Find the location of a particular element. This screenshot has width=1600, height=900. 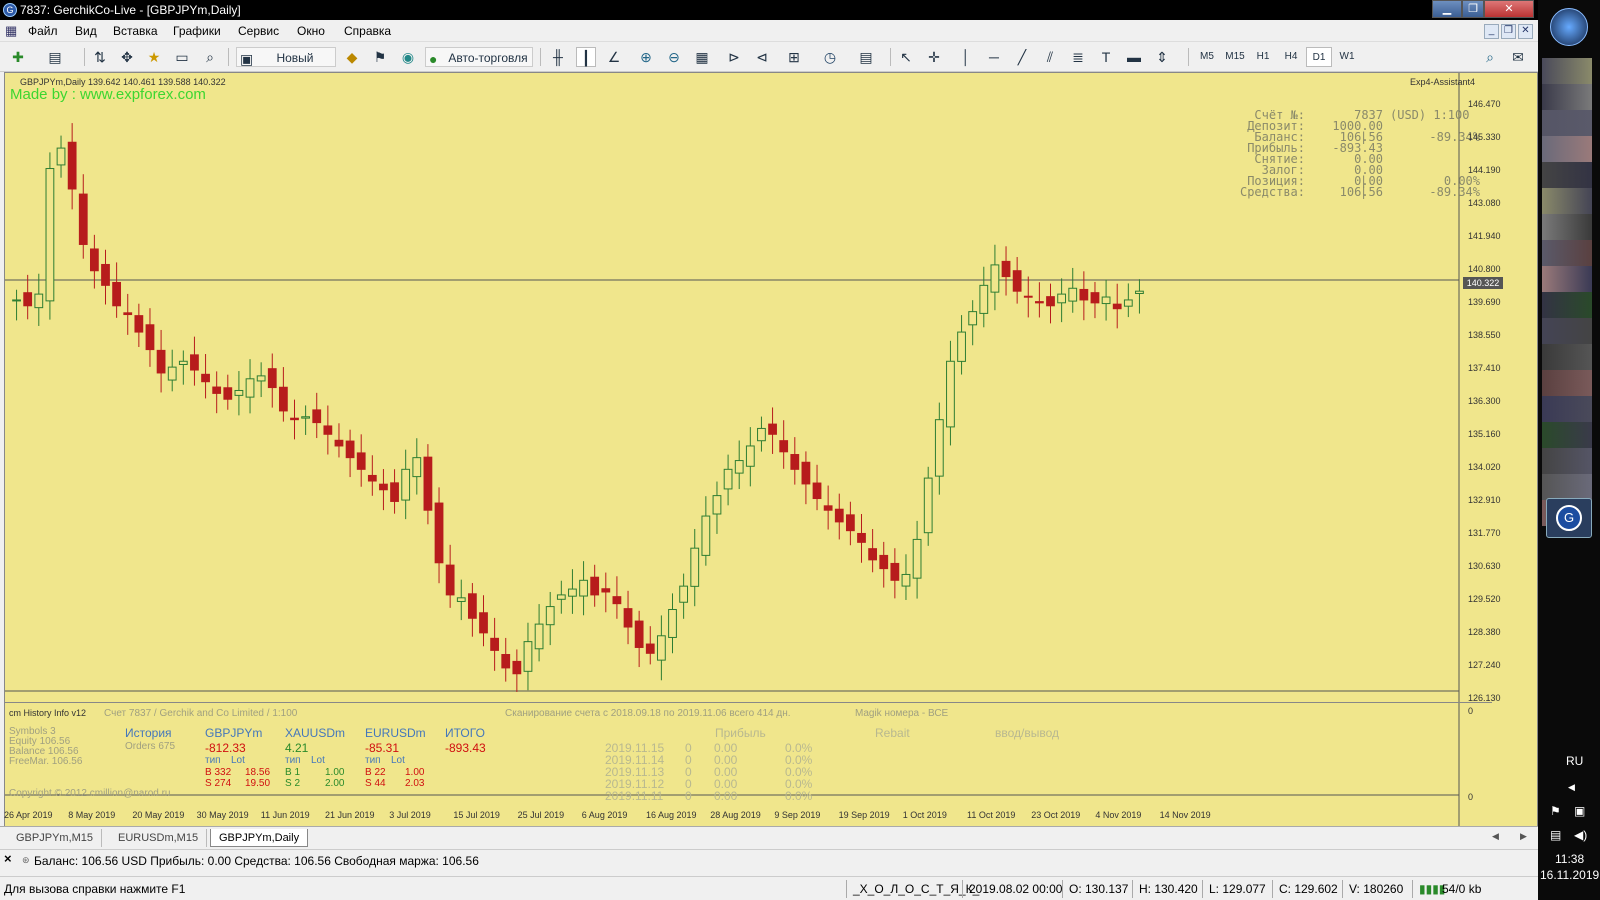

type-label: тип is located at coordinates (213, 760).